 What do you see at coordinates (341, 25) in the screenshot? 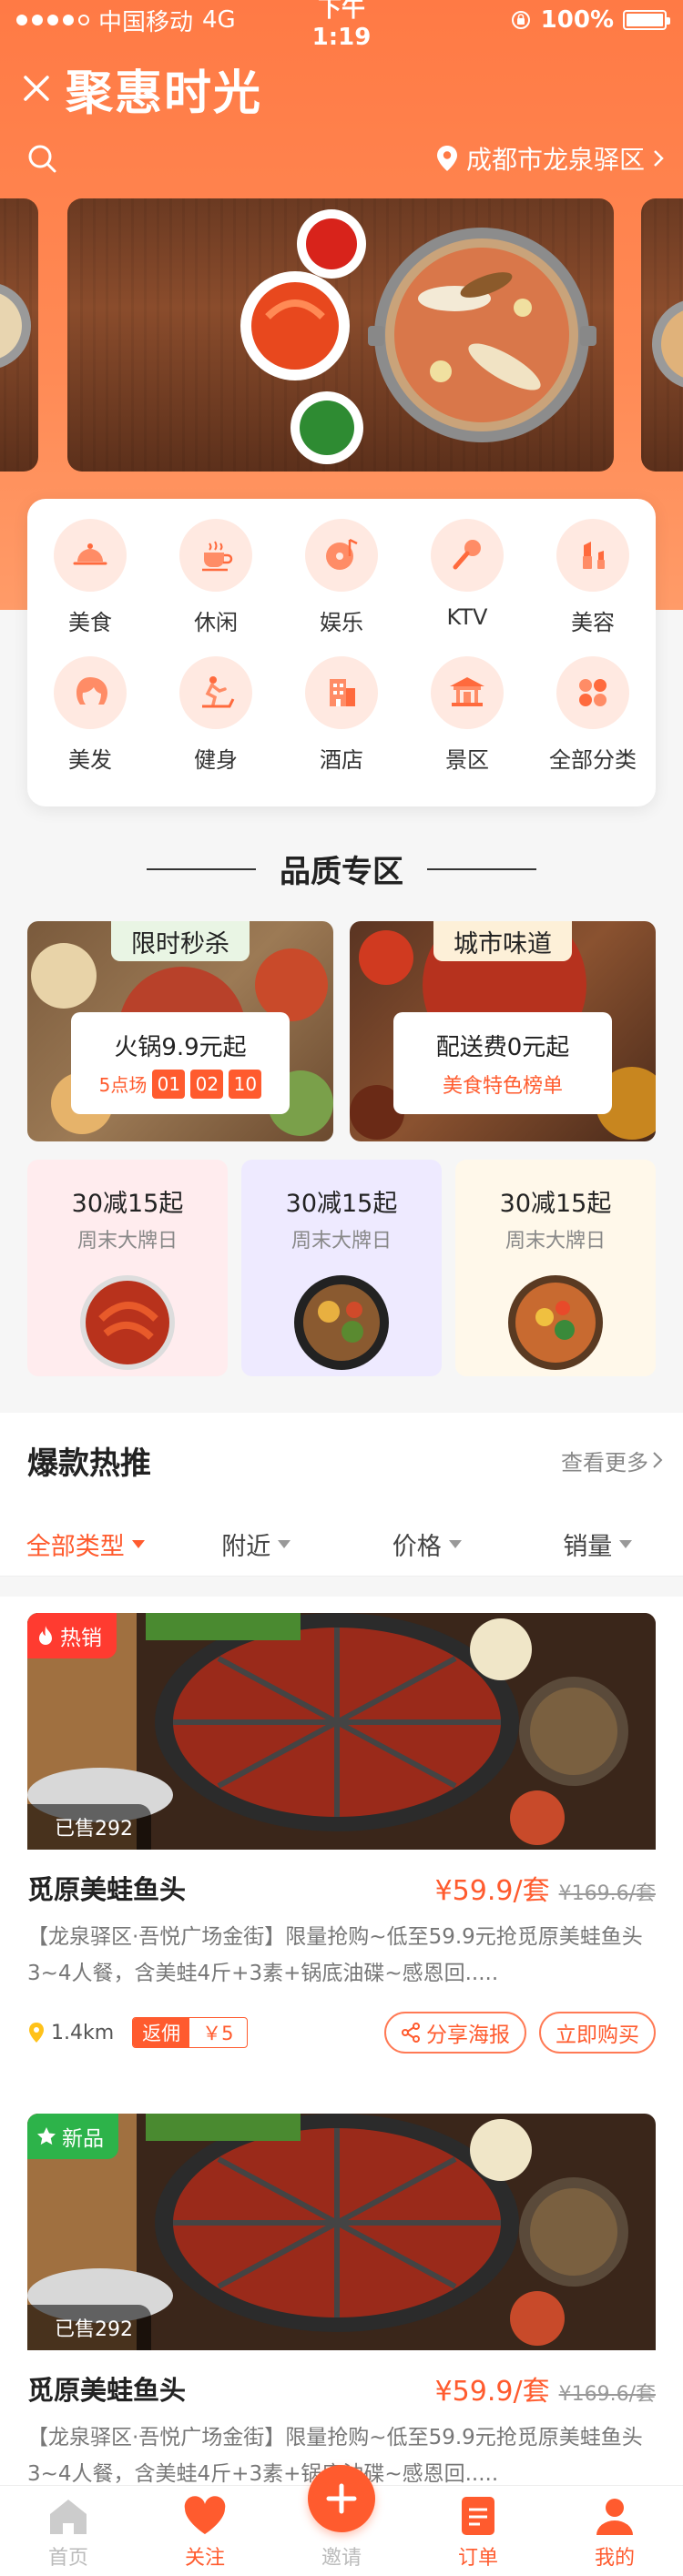
I see `status-bar: 中国移动 4G 下午1:19 100%` at bounding box center [341, 25].